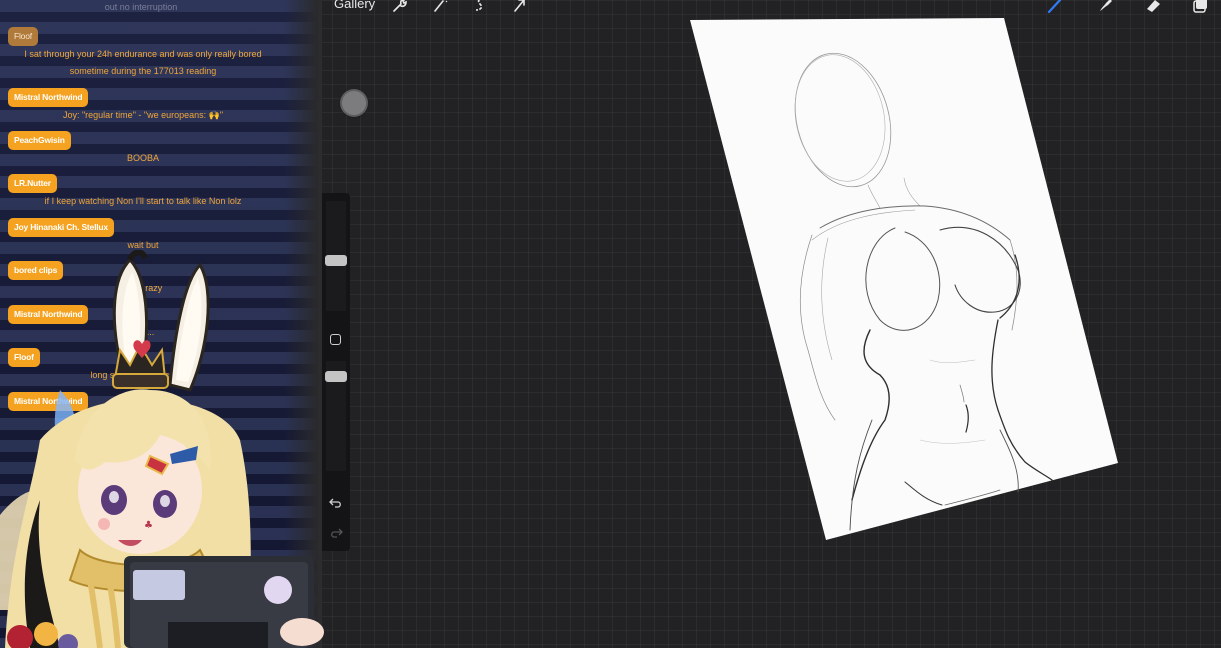  I want to click on smudge-icon, so click(1105, 7).